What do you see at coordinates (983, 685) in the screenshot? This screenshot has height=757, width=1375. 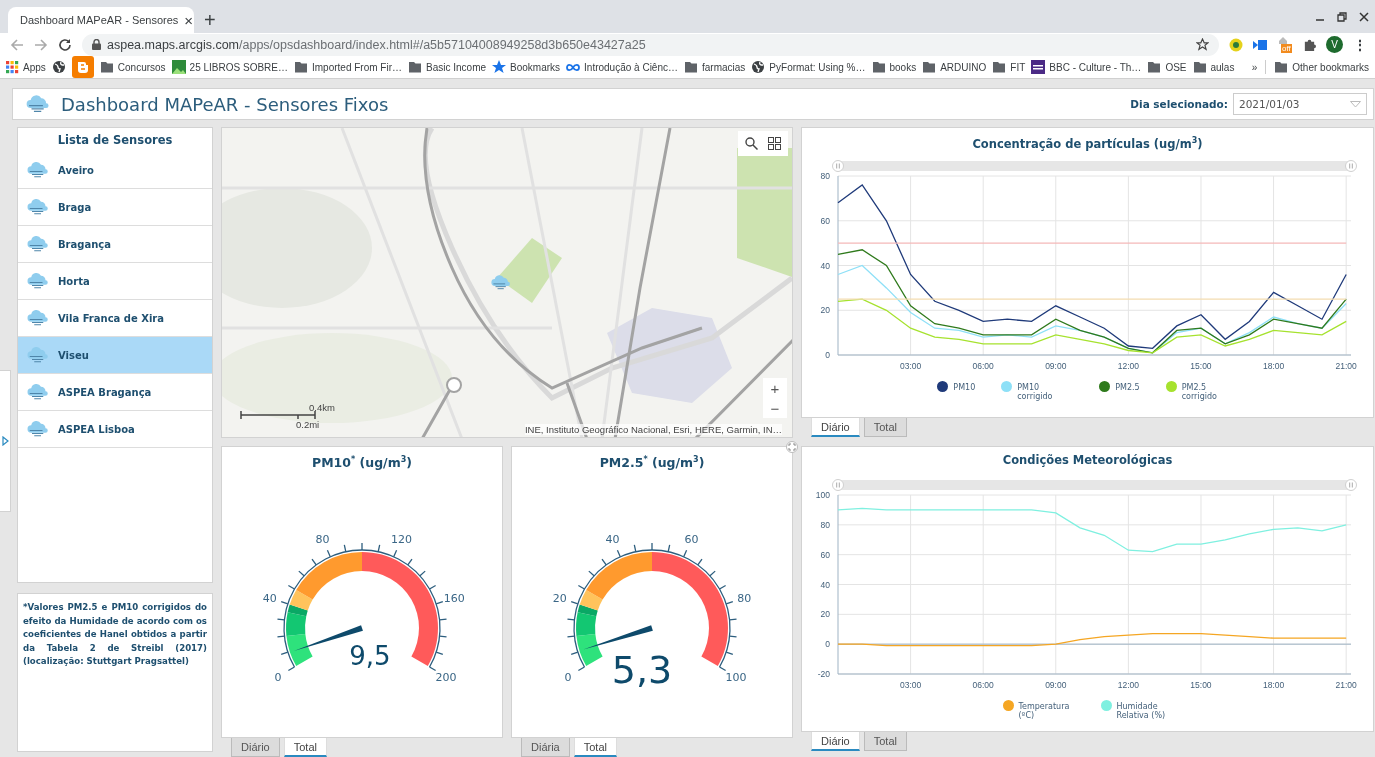 I see `axis-label: 06:00` at bounding box center [983, 685].